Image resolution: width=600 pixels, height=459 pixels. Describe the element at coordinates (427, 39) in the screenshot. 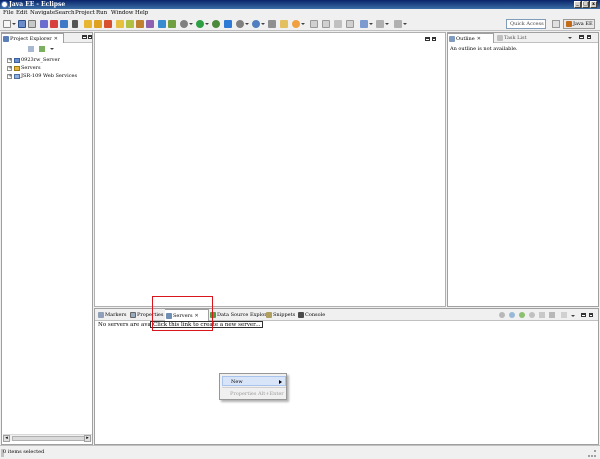

I see `minimize-editor-icon` at that location.